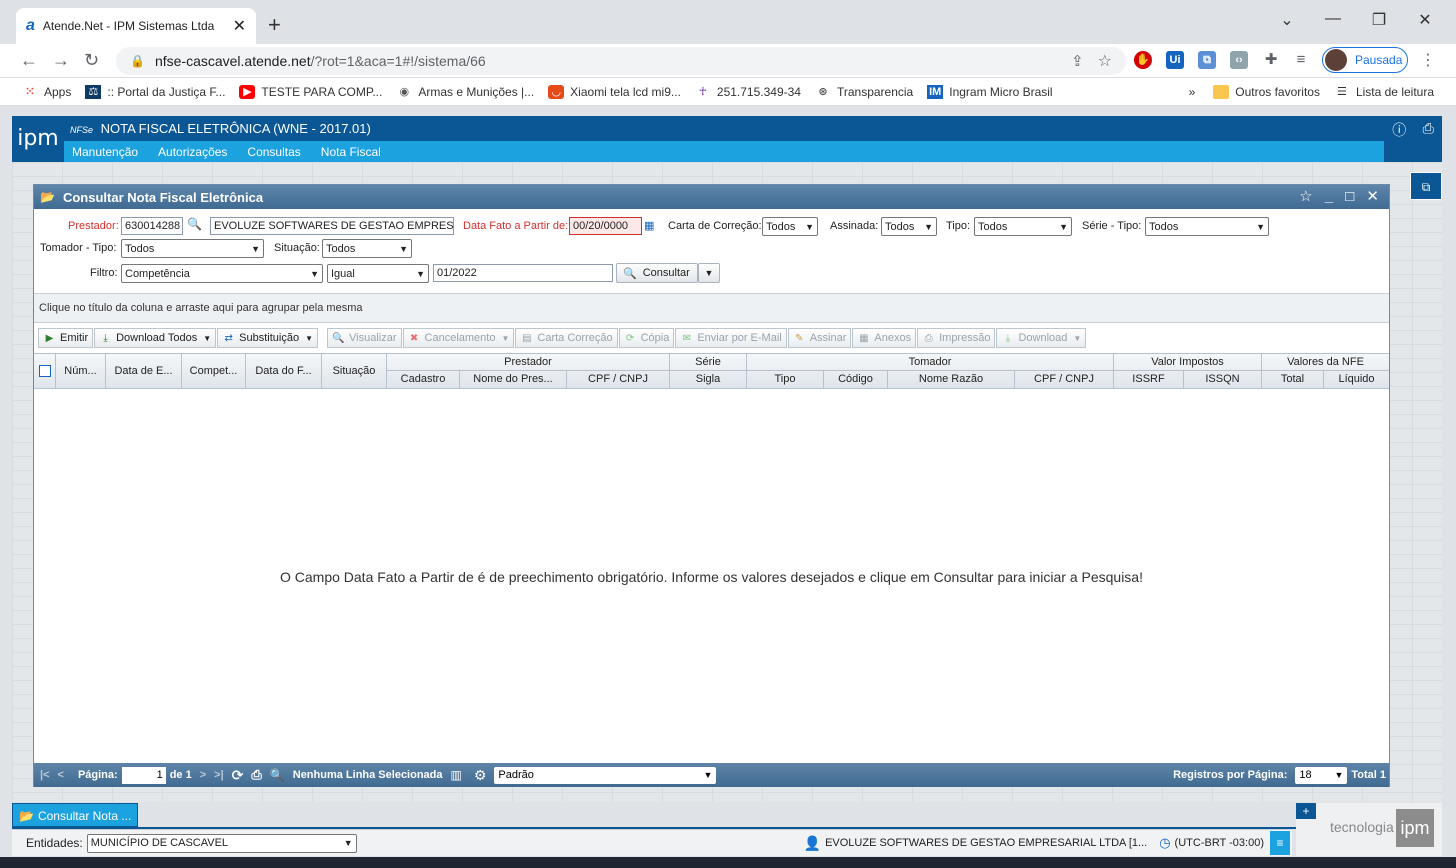 The height and width of the screenshot is (868, 1456). What do you see at coordinates (239, 26) in the screenshot?
I see `close-tab-icon: ✕` at bounding box center [239, 26].